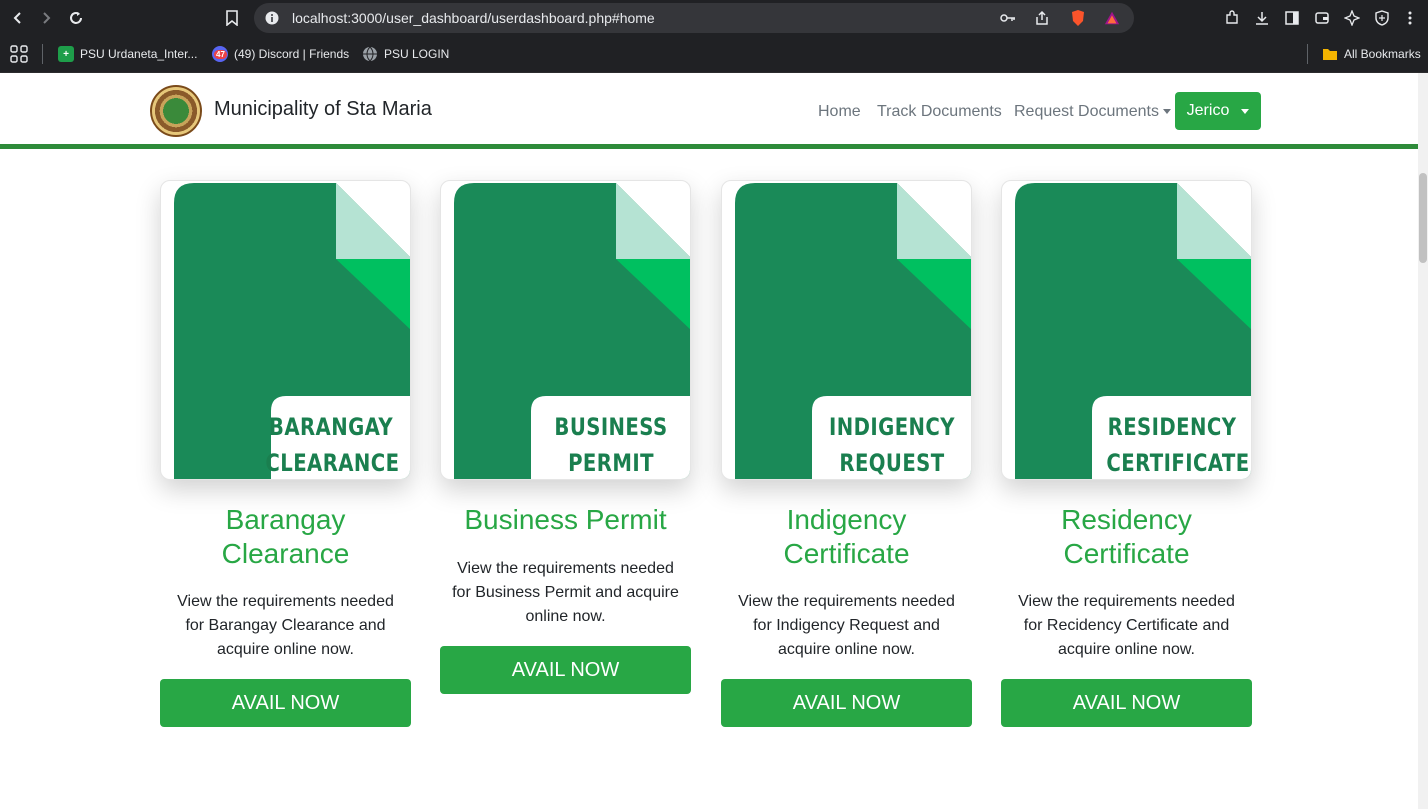 This screenshot has height=809, width=1428. Describe the element at coordinates (1423, 218) in the screenshot. I see `scrollbar-thumb` at that location.